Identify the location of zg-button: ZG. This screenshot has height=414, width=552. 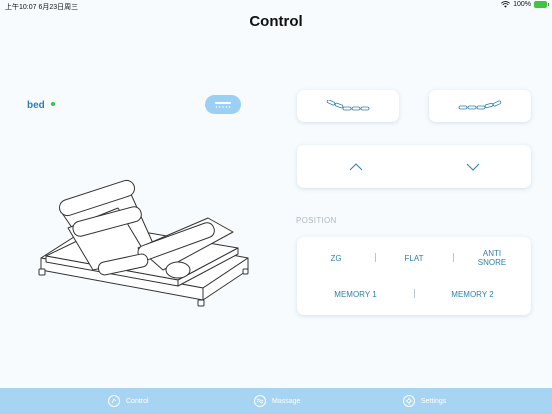
(336, 258).